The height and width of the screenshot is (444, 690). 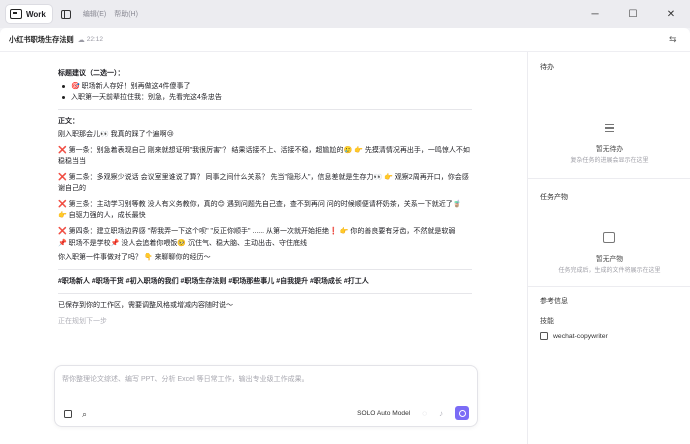 I want to click on rule-item-5: 📌 职场不是学校📌 没人会追着你喂饭🥺 沉住气、稳大脑、主动出击、守住底线, so click(x=265, y=243).